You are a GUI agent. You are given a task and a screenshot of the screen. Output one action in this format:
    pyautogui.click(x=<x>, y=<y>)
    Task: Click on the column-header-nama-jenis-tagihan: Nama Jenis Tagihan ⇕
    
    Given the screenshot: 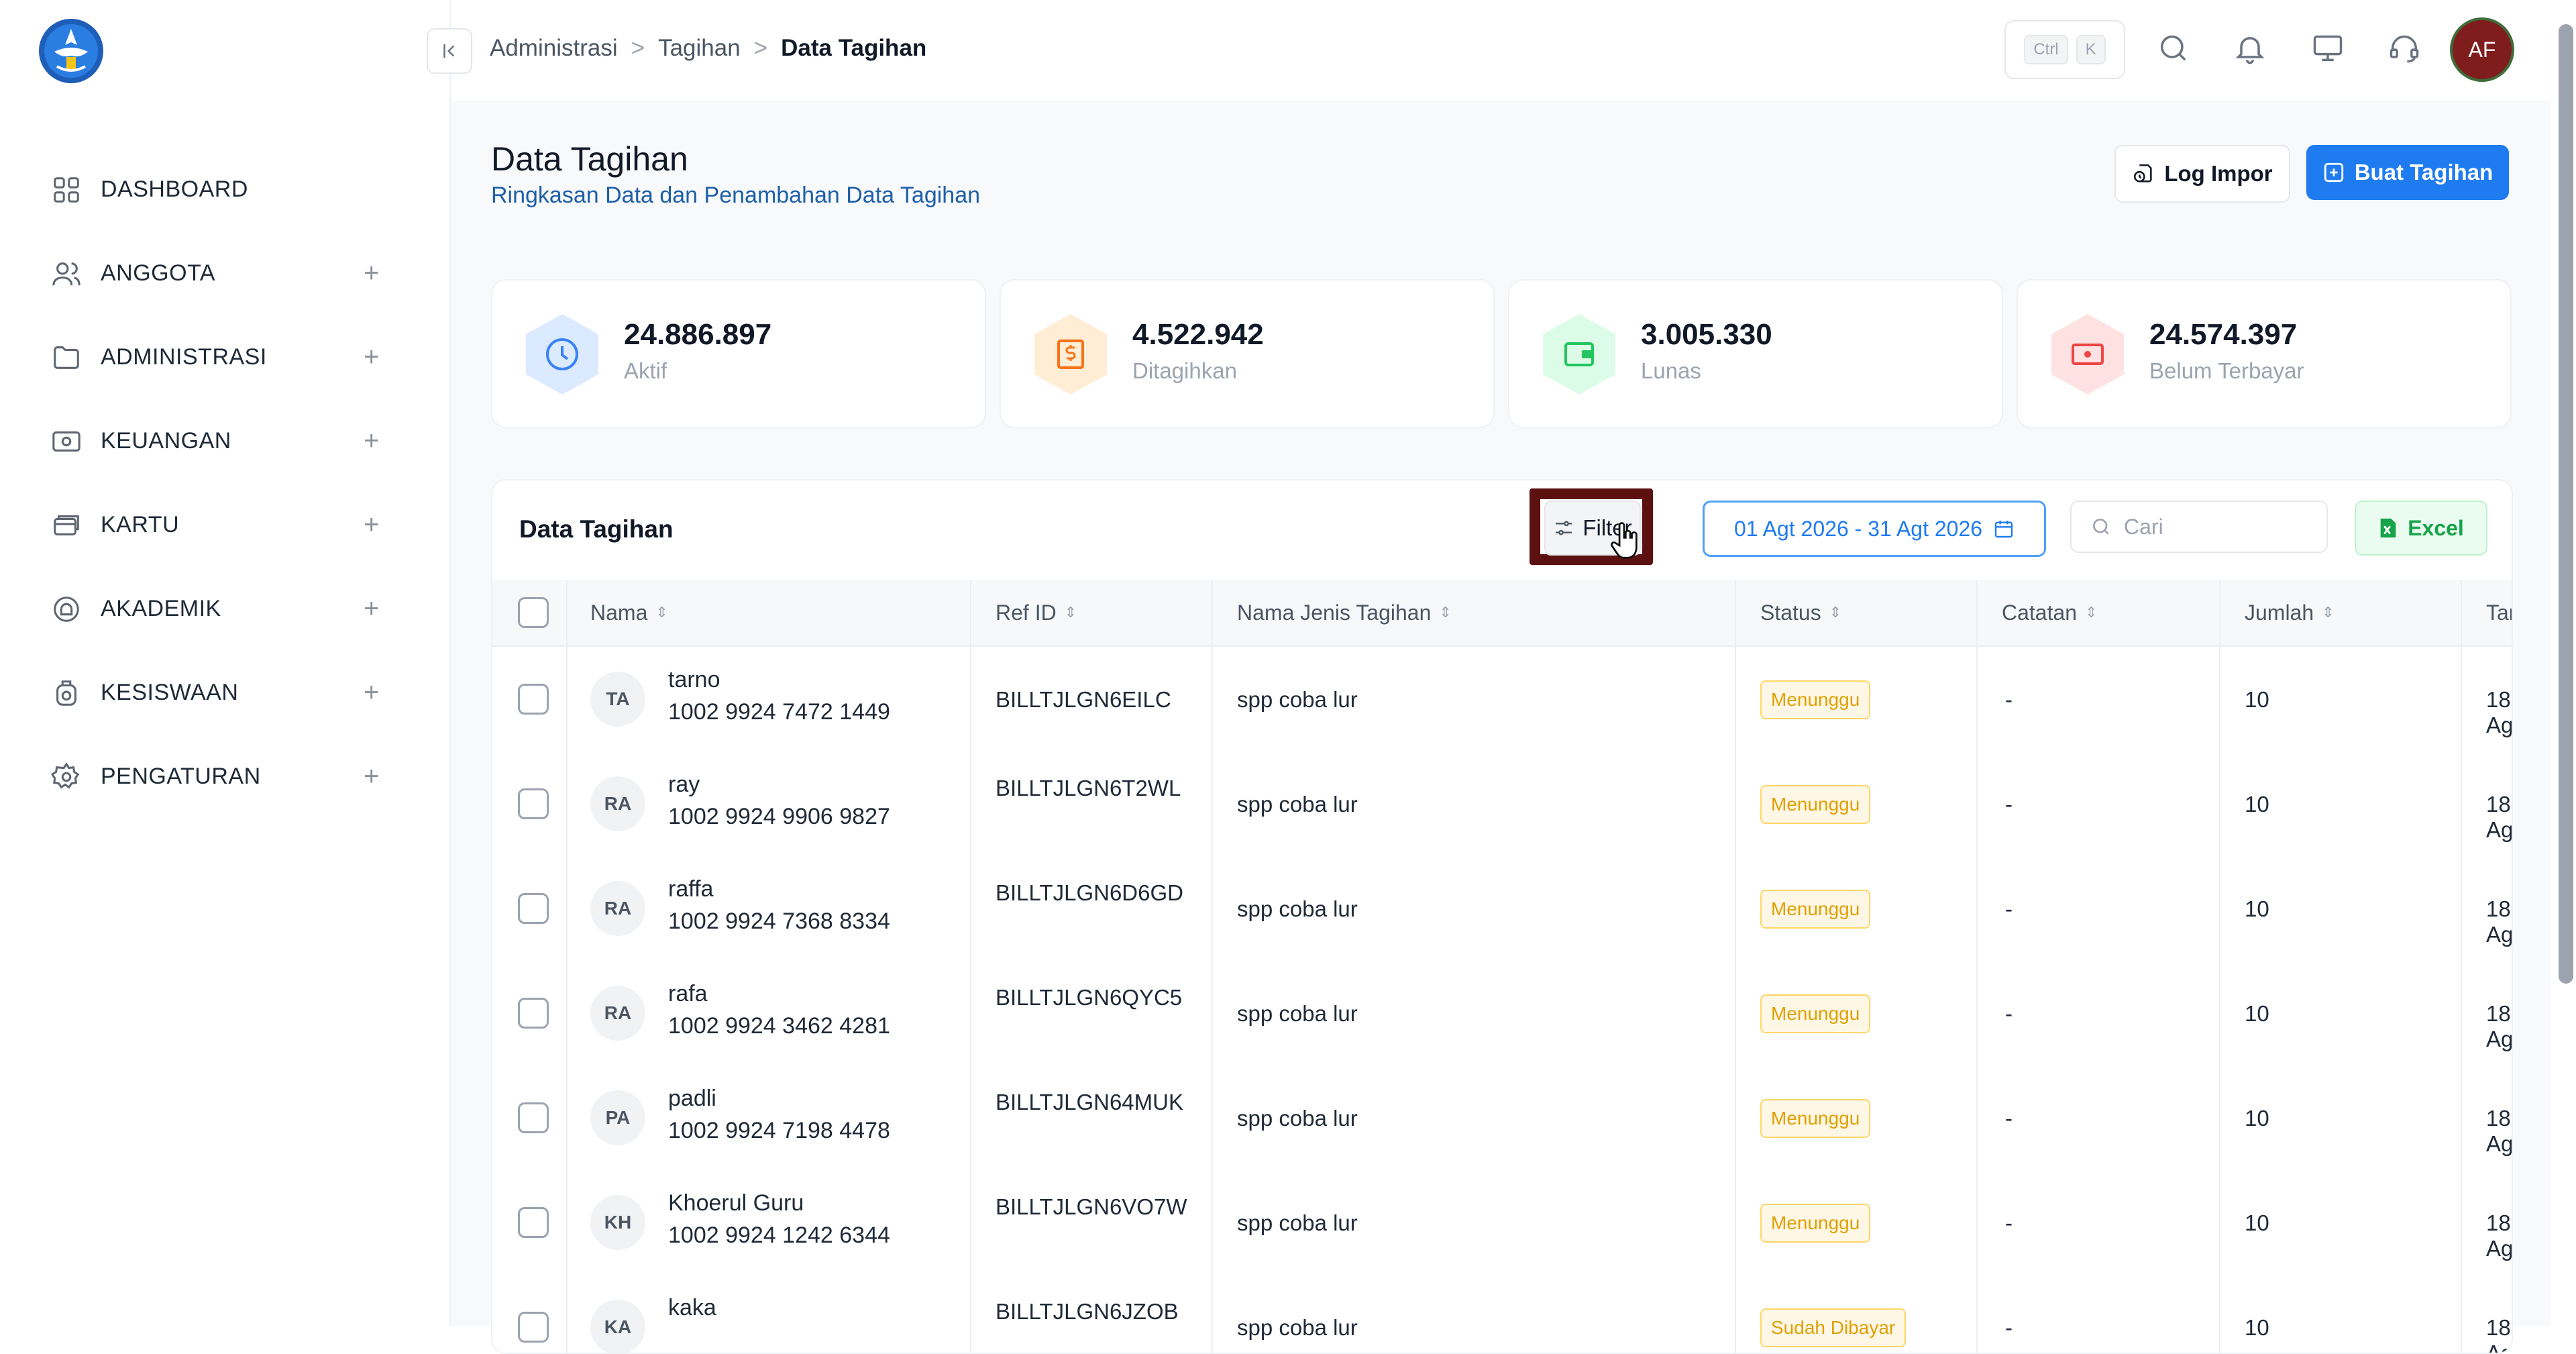 What is the action you would take?
    pyautogui.click(x=1344, y=612)
    